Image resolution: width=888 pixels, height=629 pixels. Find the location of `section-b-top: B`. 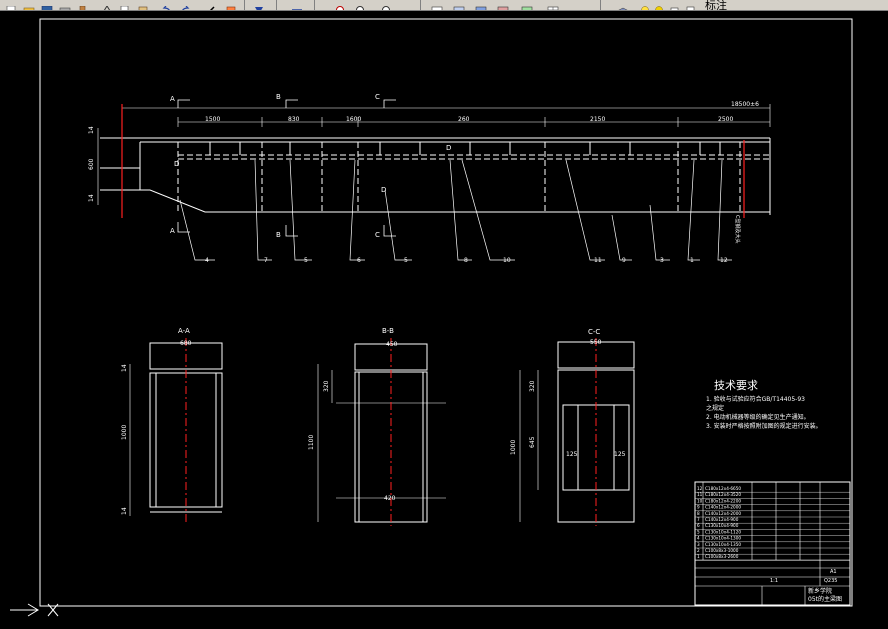

section-b-top: B is located at coordinates (278, 97).